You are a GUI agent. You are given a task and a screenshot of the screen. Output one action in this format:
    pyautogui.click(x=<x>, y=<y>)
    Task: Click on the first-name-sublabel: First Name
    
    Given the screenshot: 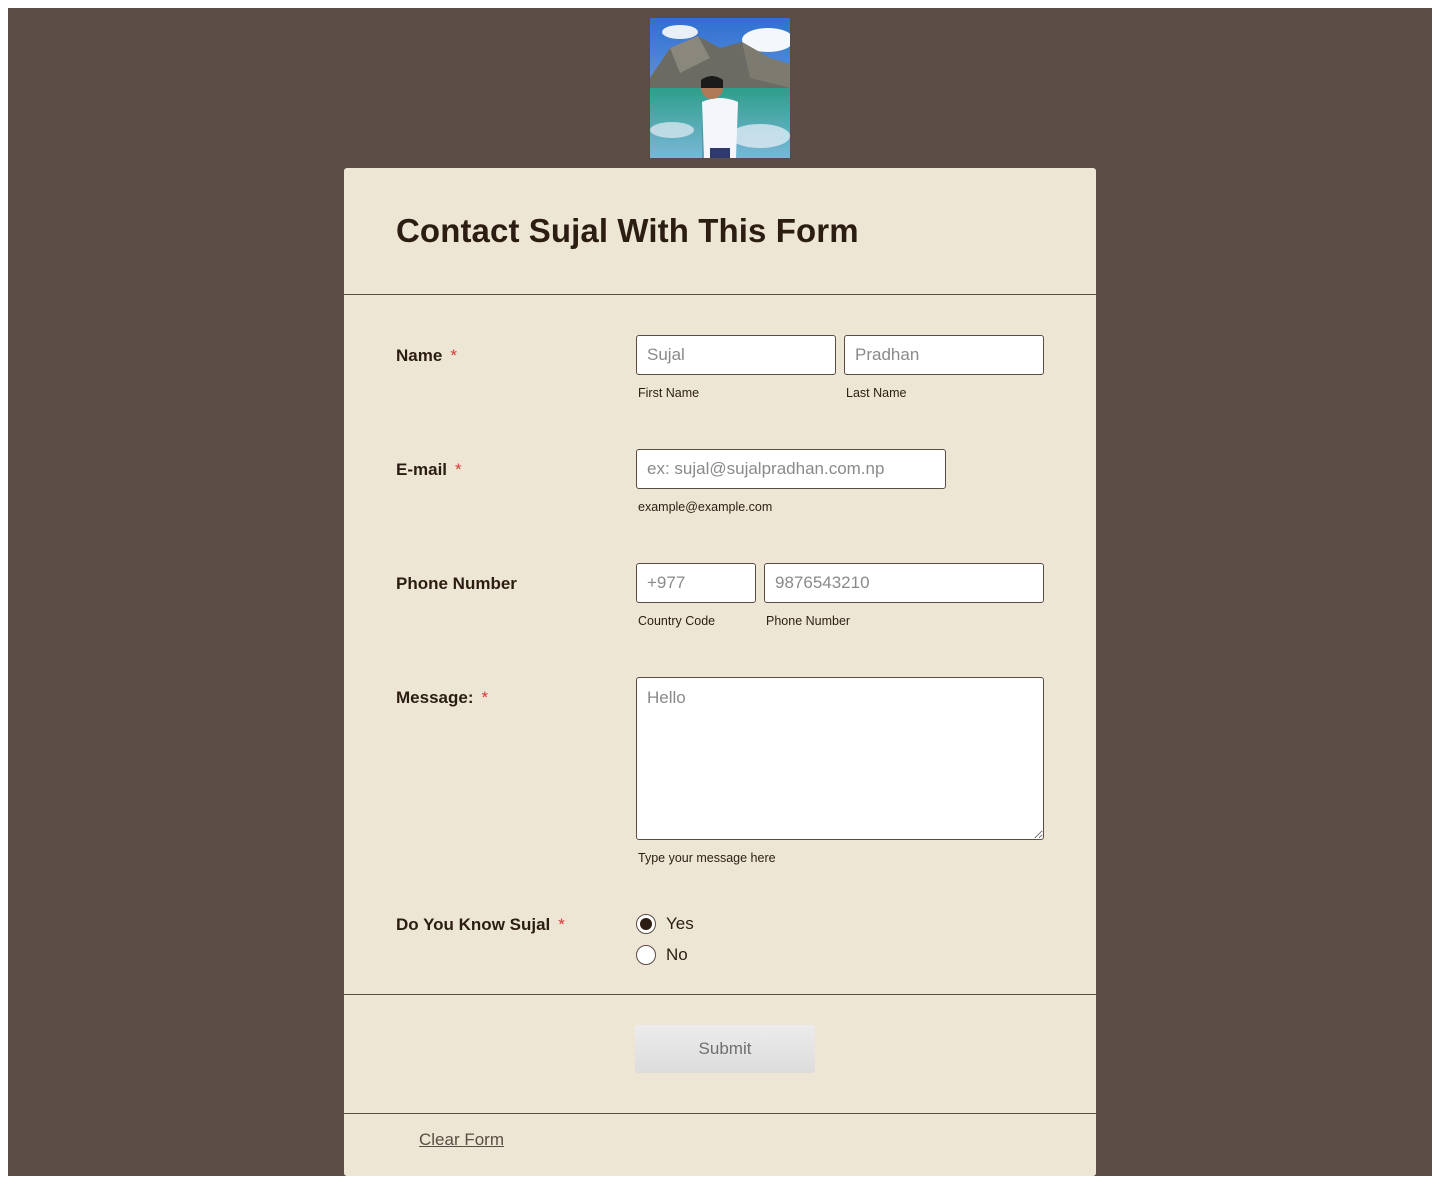 What is the action you would take?
    pyautogui.click(x=669, y=393)
    